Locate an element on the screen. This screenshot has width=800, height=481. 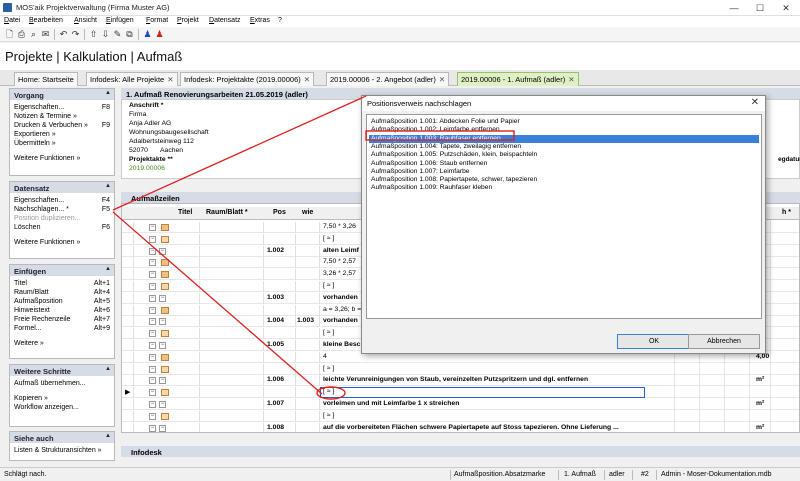
tab-aufmass: 2019.00006 - 1. Aufmaß (adler) ✕ is located at coordinates (518, 79).